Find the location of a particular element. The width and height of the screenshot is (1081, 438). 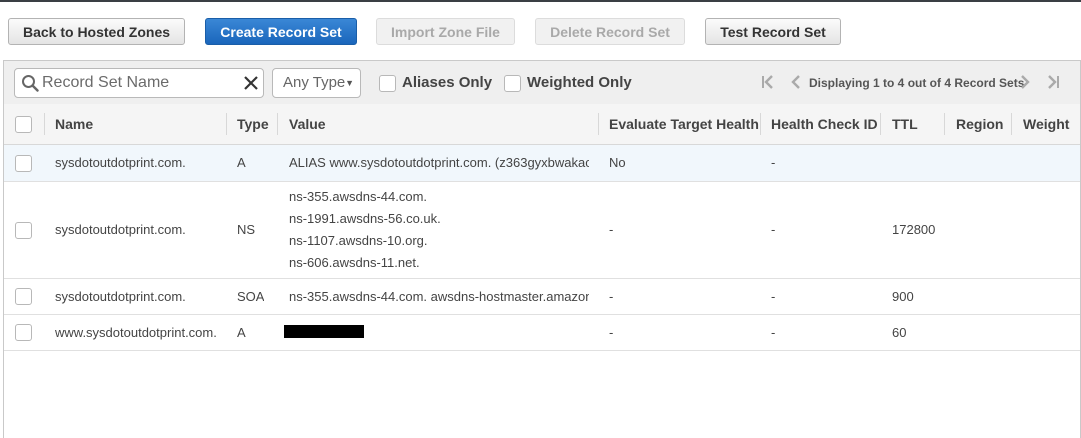

column-header-type: Type is located at coordinates (253, 124).